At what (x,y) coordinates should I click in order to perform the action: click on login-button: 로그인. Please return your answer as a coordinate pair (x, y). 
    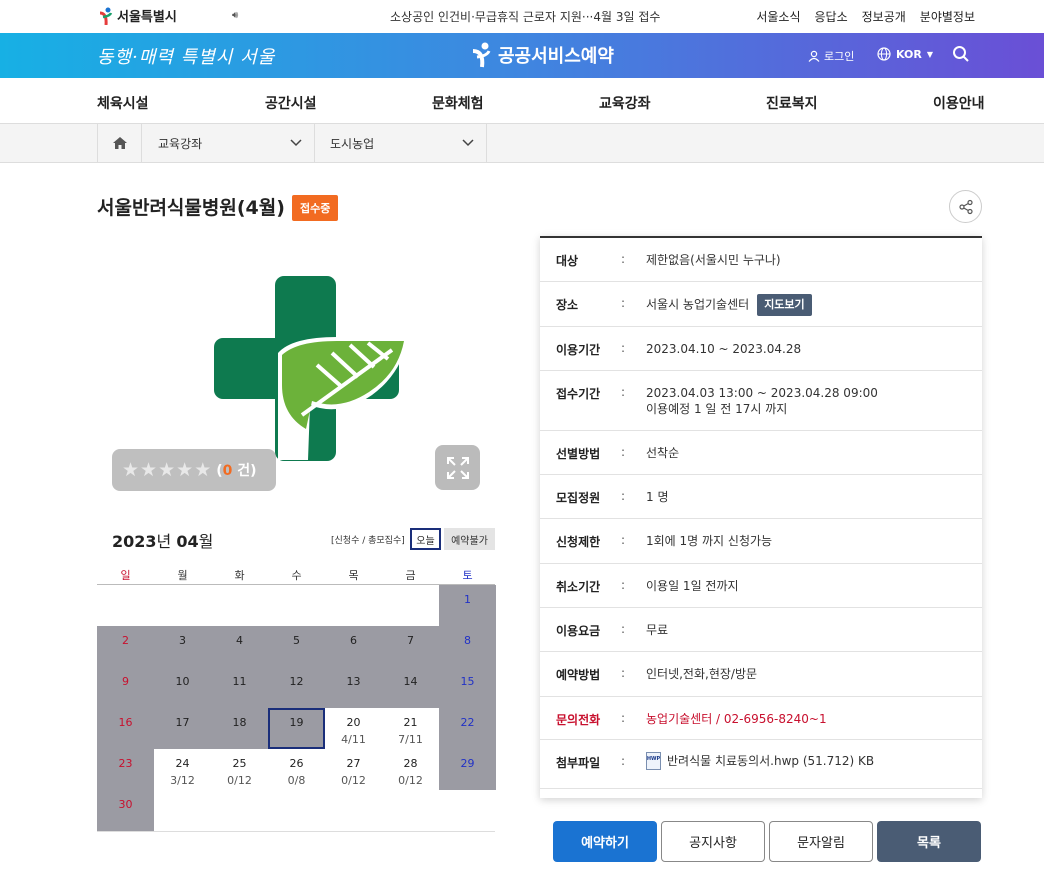
    Looking at the image, I should click on (831, 56).